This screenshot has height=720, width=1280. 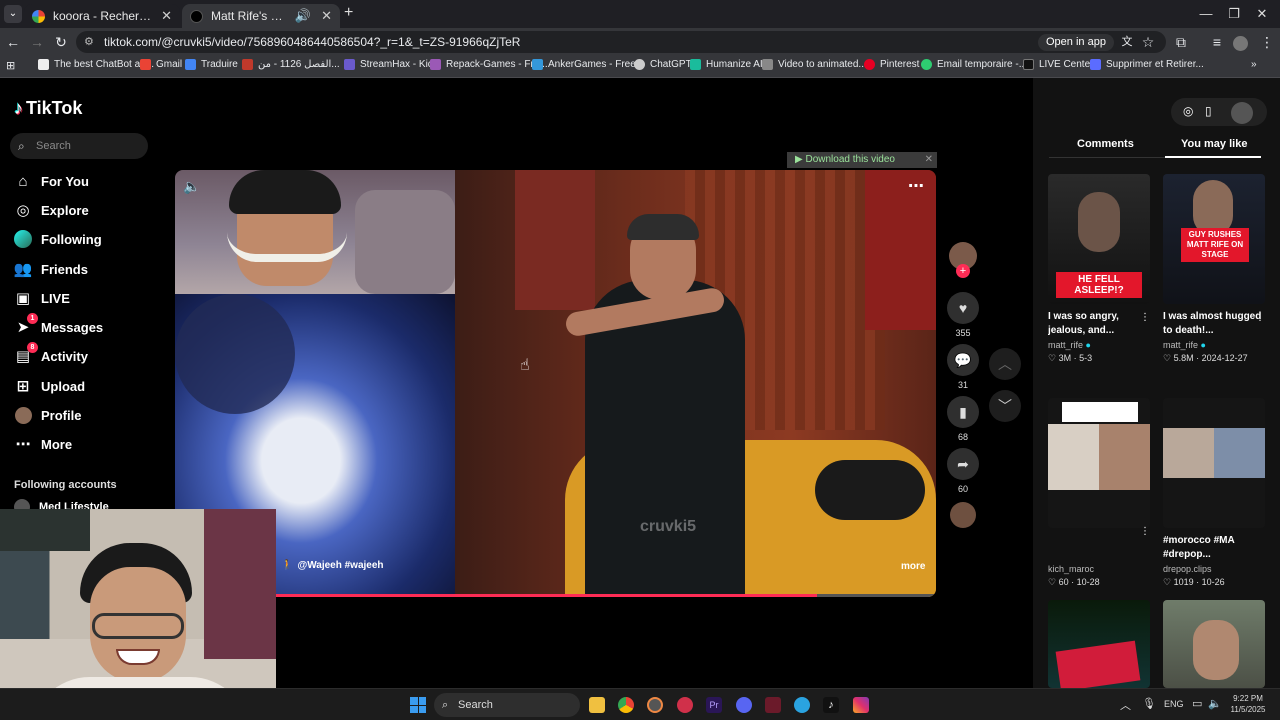 I want to click on music-avatar, so click(x=963, y=515).